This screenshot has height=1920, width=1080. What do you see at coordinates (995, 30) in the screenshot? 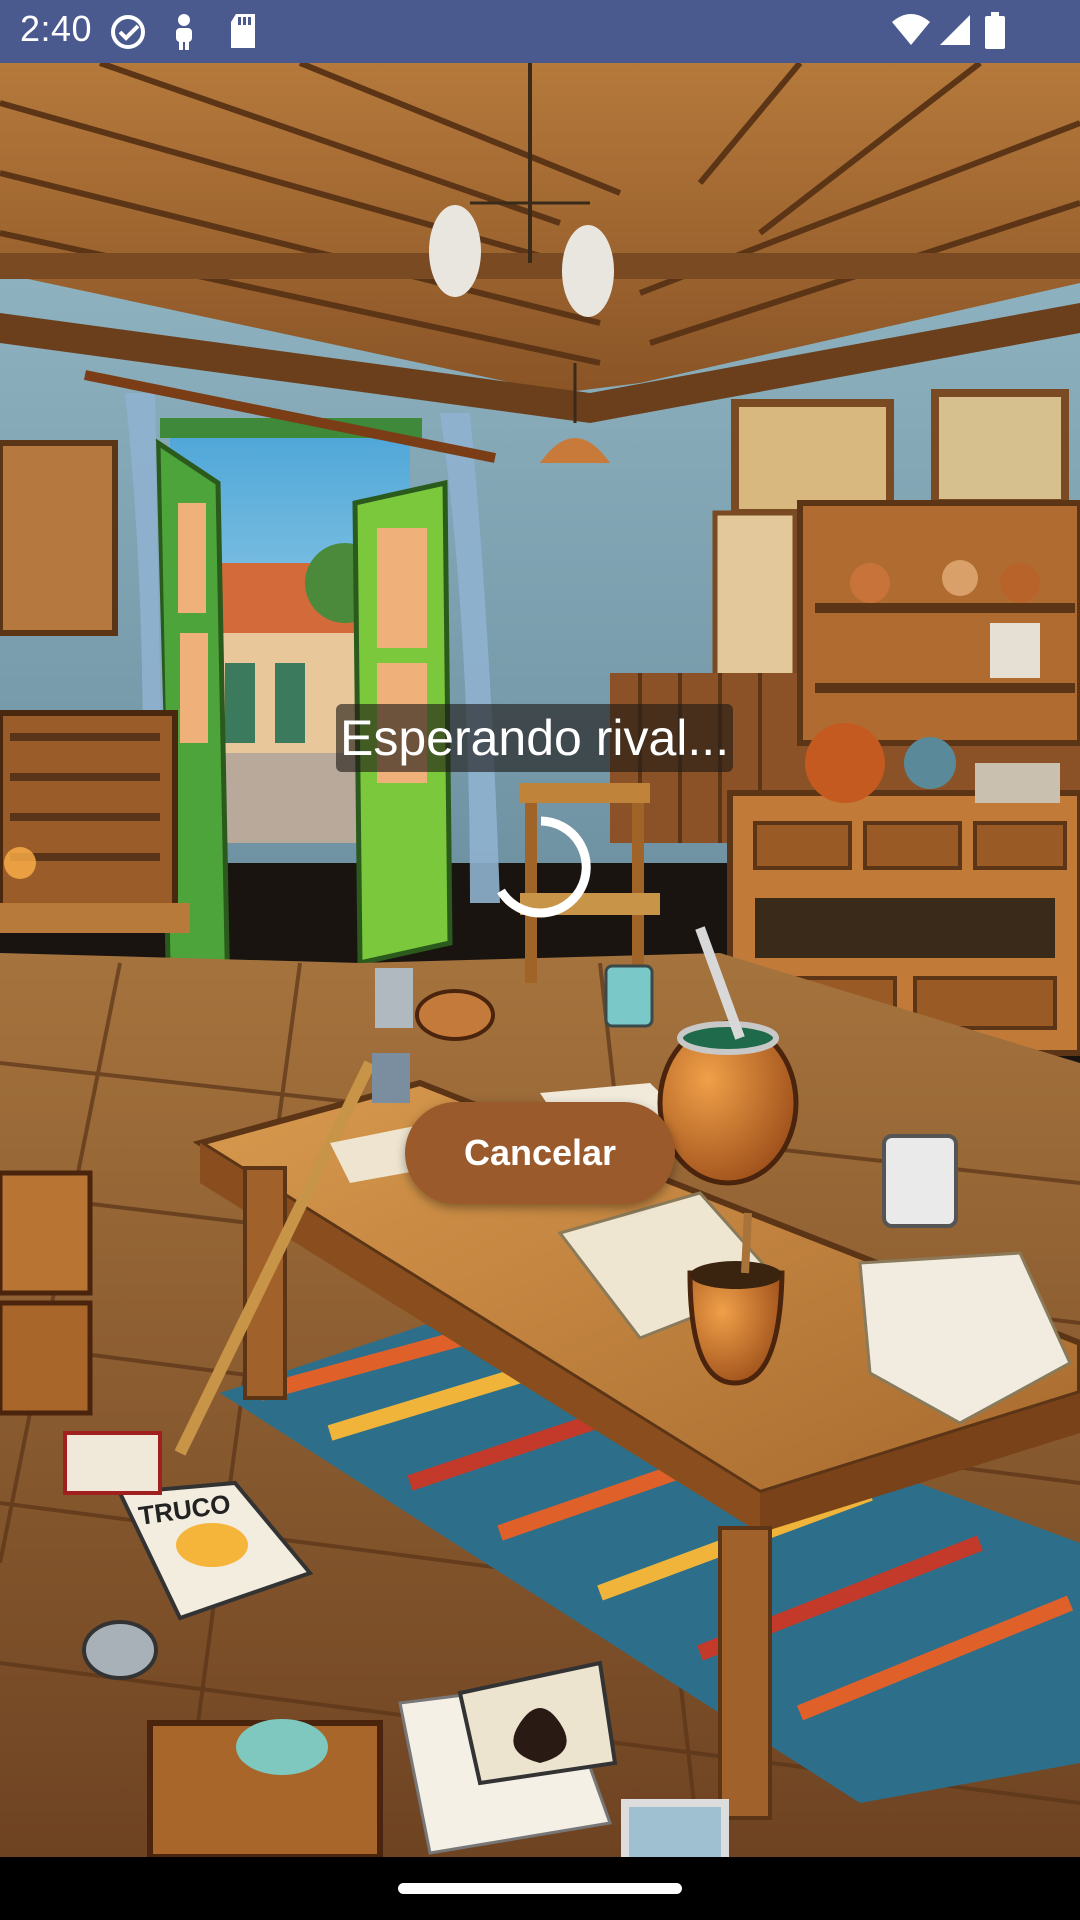
I see `battery-icon` at bounding box center [995, 30].